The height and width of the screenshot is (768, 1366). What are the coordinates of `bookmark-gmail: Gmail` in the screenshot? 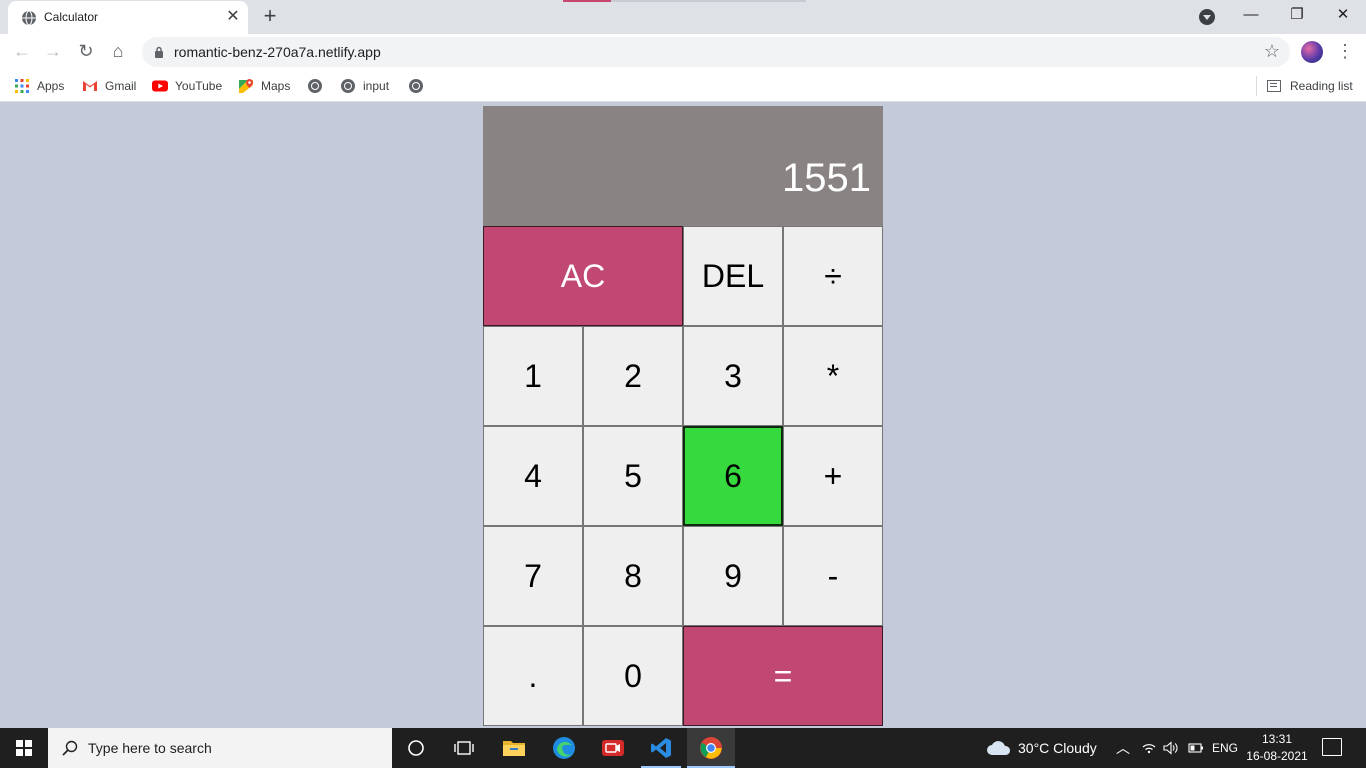 It's located at (109, 86).